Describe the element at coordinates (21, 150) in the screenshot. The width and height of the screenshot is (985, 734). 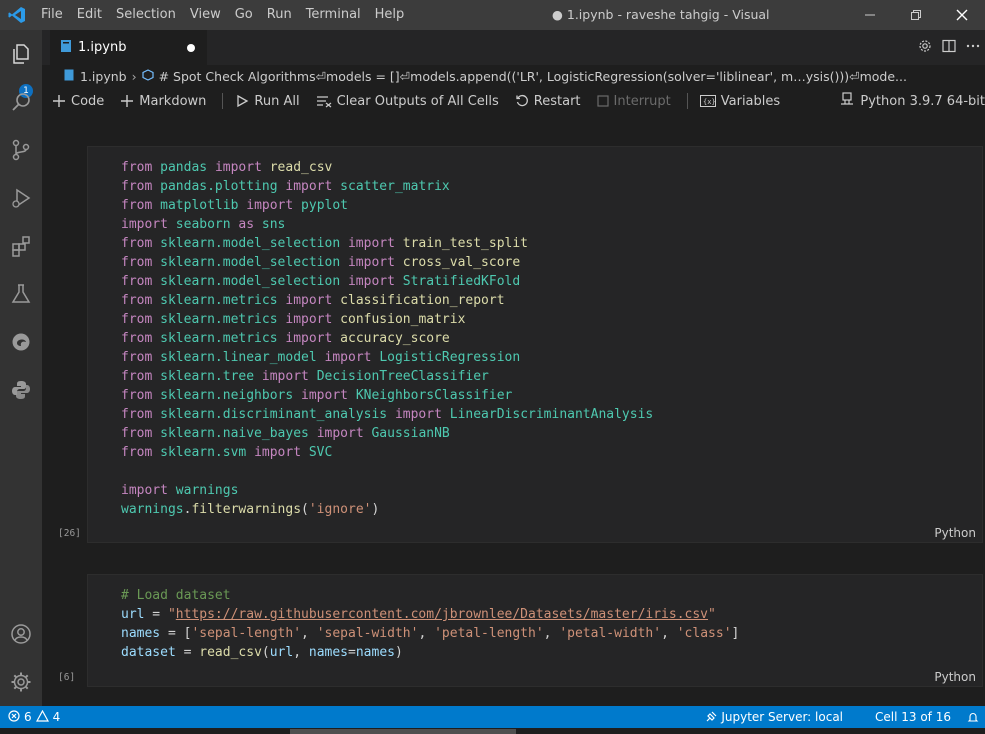
I see `source-control-icon` at that location.